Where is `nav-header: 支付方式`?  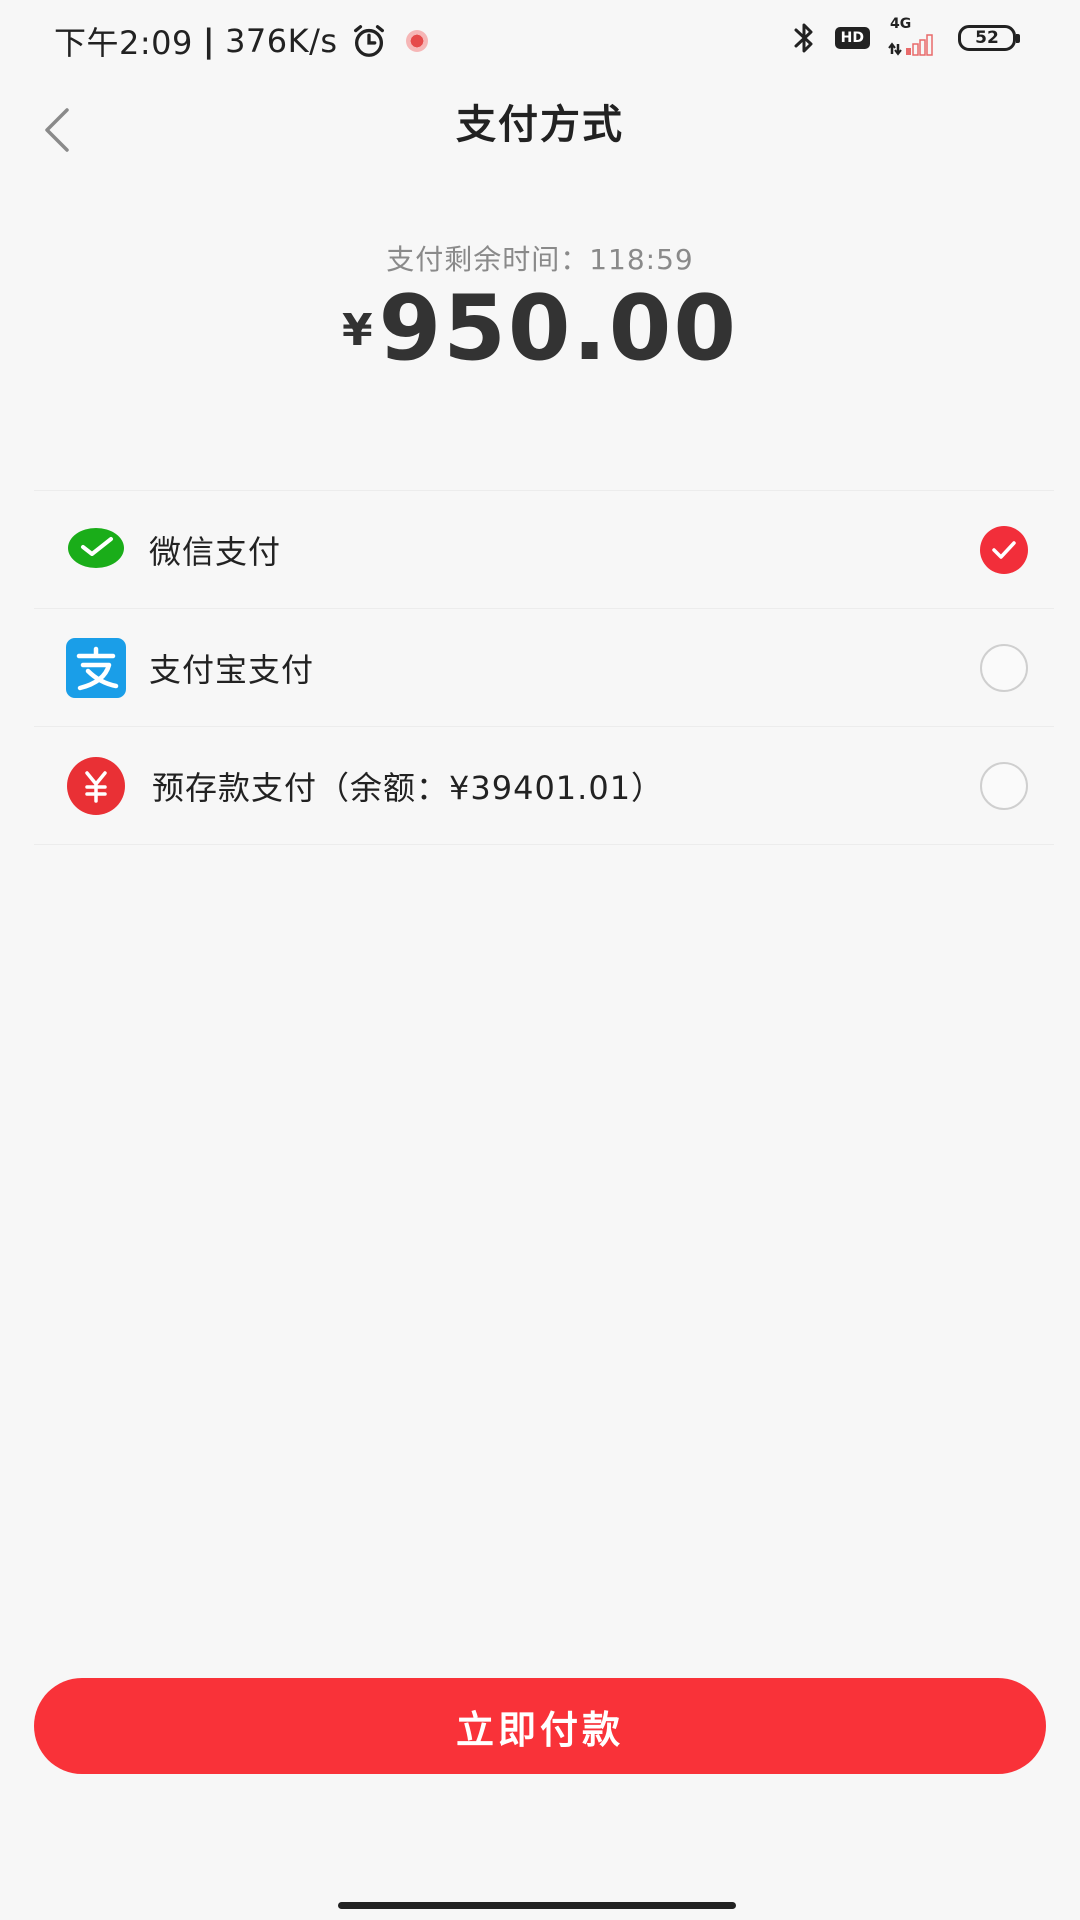
nav-header: 支付方式 is located at coordinates (540, 139).